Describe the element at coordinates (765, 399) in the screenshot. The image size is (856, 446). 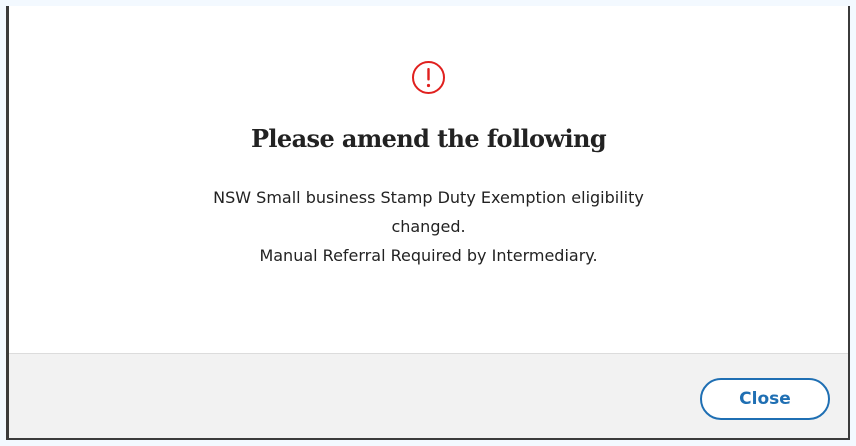
I see `close-button: Close` at that location.